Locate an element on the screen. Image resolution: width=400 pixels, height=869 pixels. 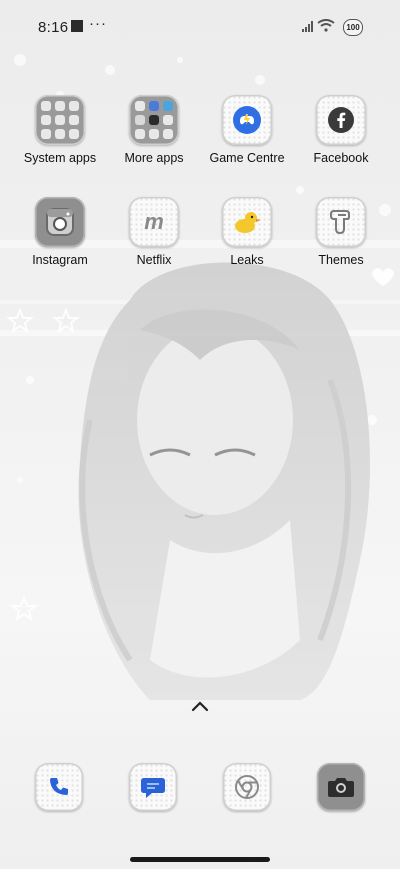
app-system-apps: System apps is located at coordinates (60, 130).